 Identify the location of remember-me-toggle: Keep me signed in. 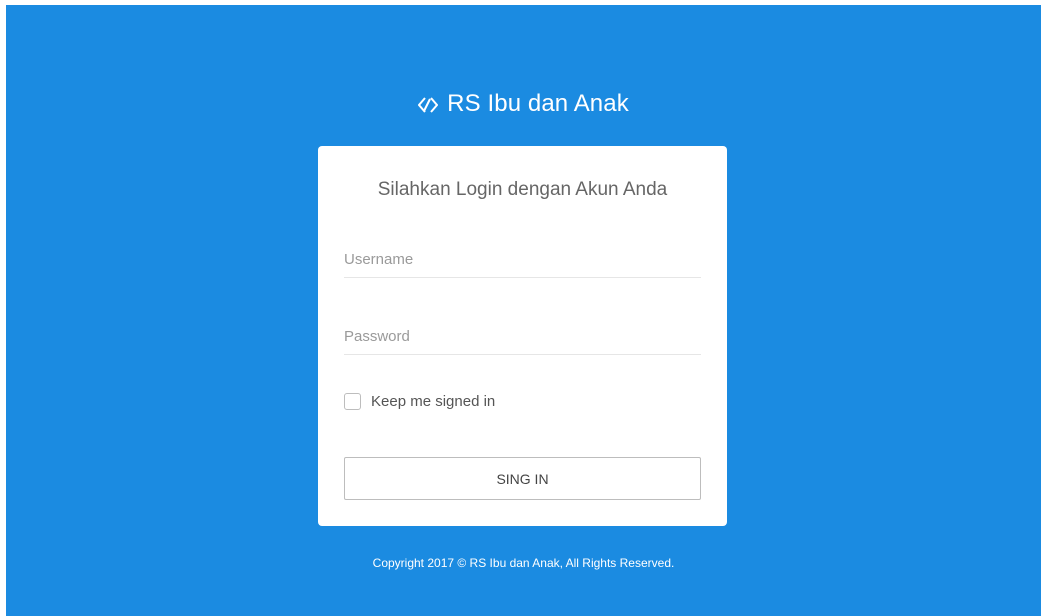
(419, 401).